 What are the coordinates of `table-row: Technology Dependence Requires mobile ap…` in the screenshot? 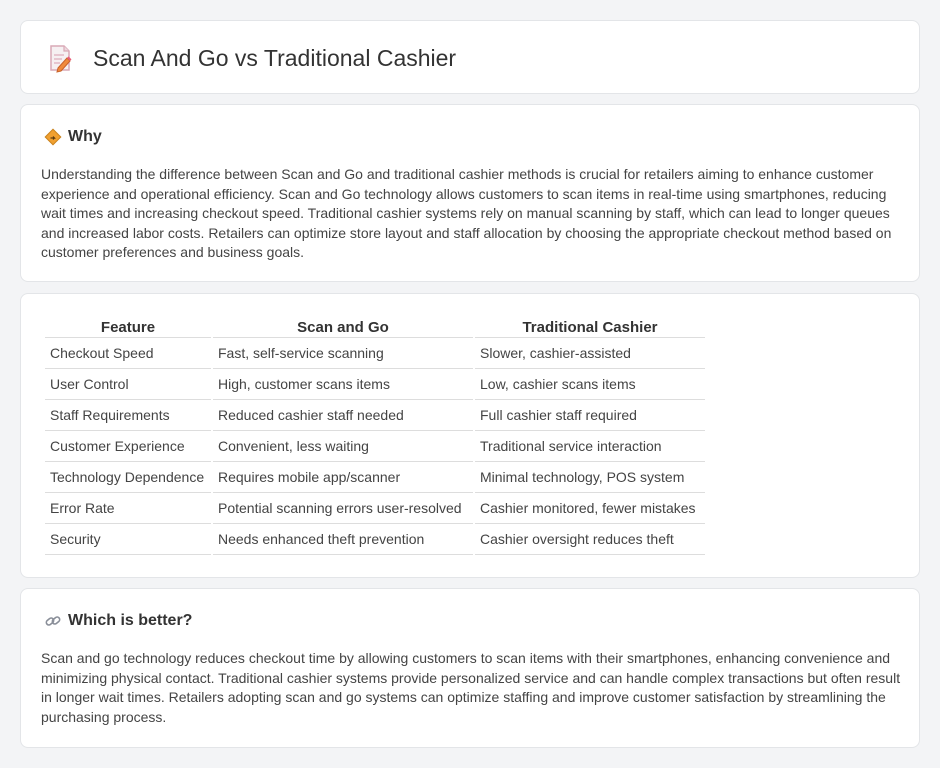 It's located at (375, 477).